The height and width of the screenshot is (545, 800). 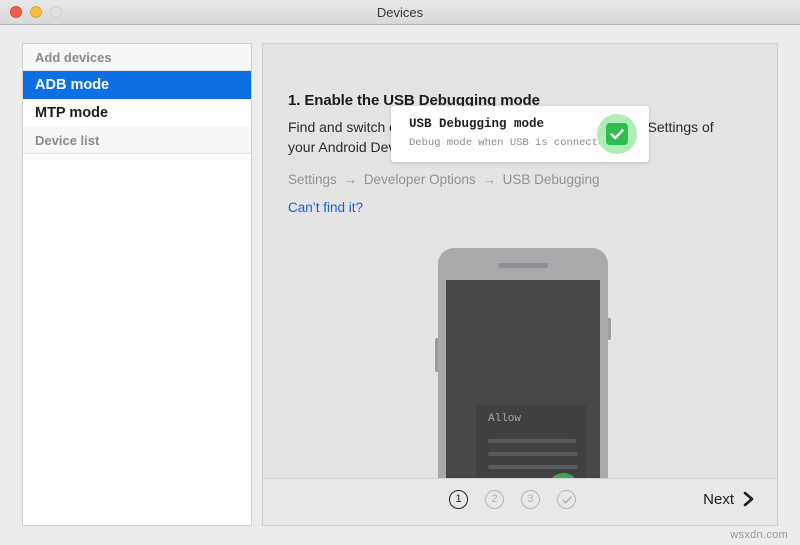 I want to click on next-button: Next, so click(x=730, y=499).